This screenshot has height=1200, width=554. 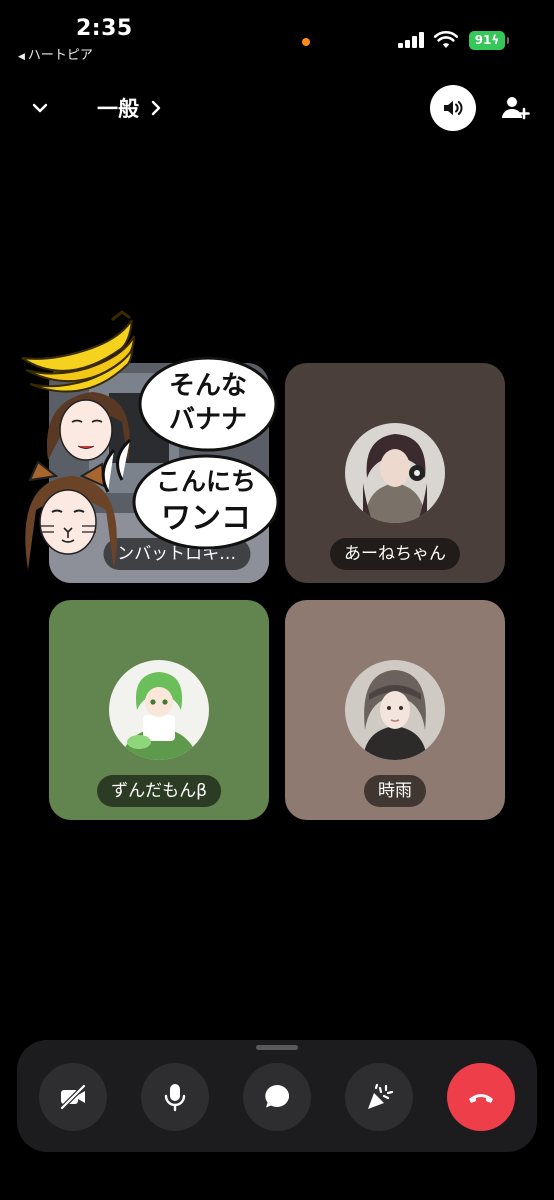 I want to click on participant-tile: あーねちゃん, so click(x=395, y=473).